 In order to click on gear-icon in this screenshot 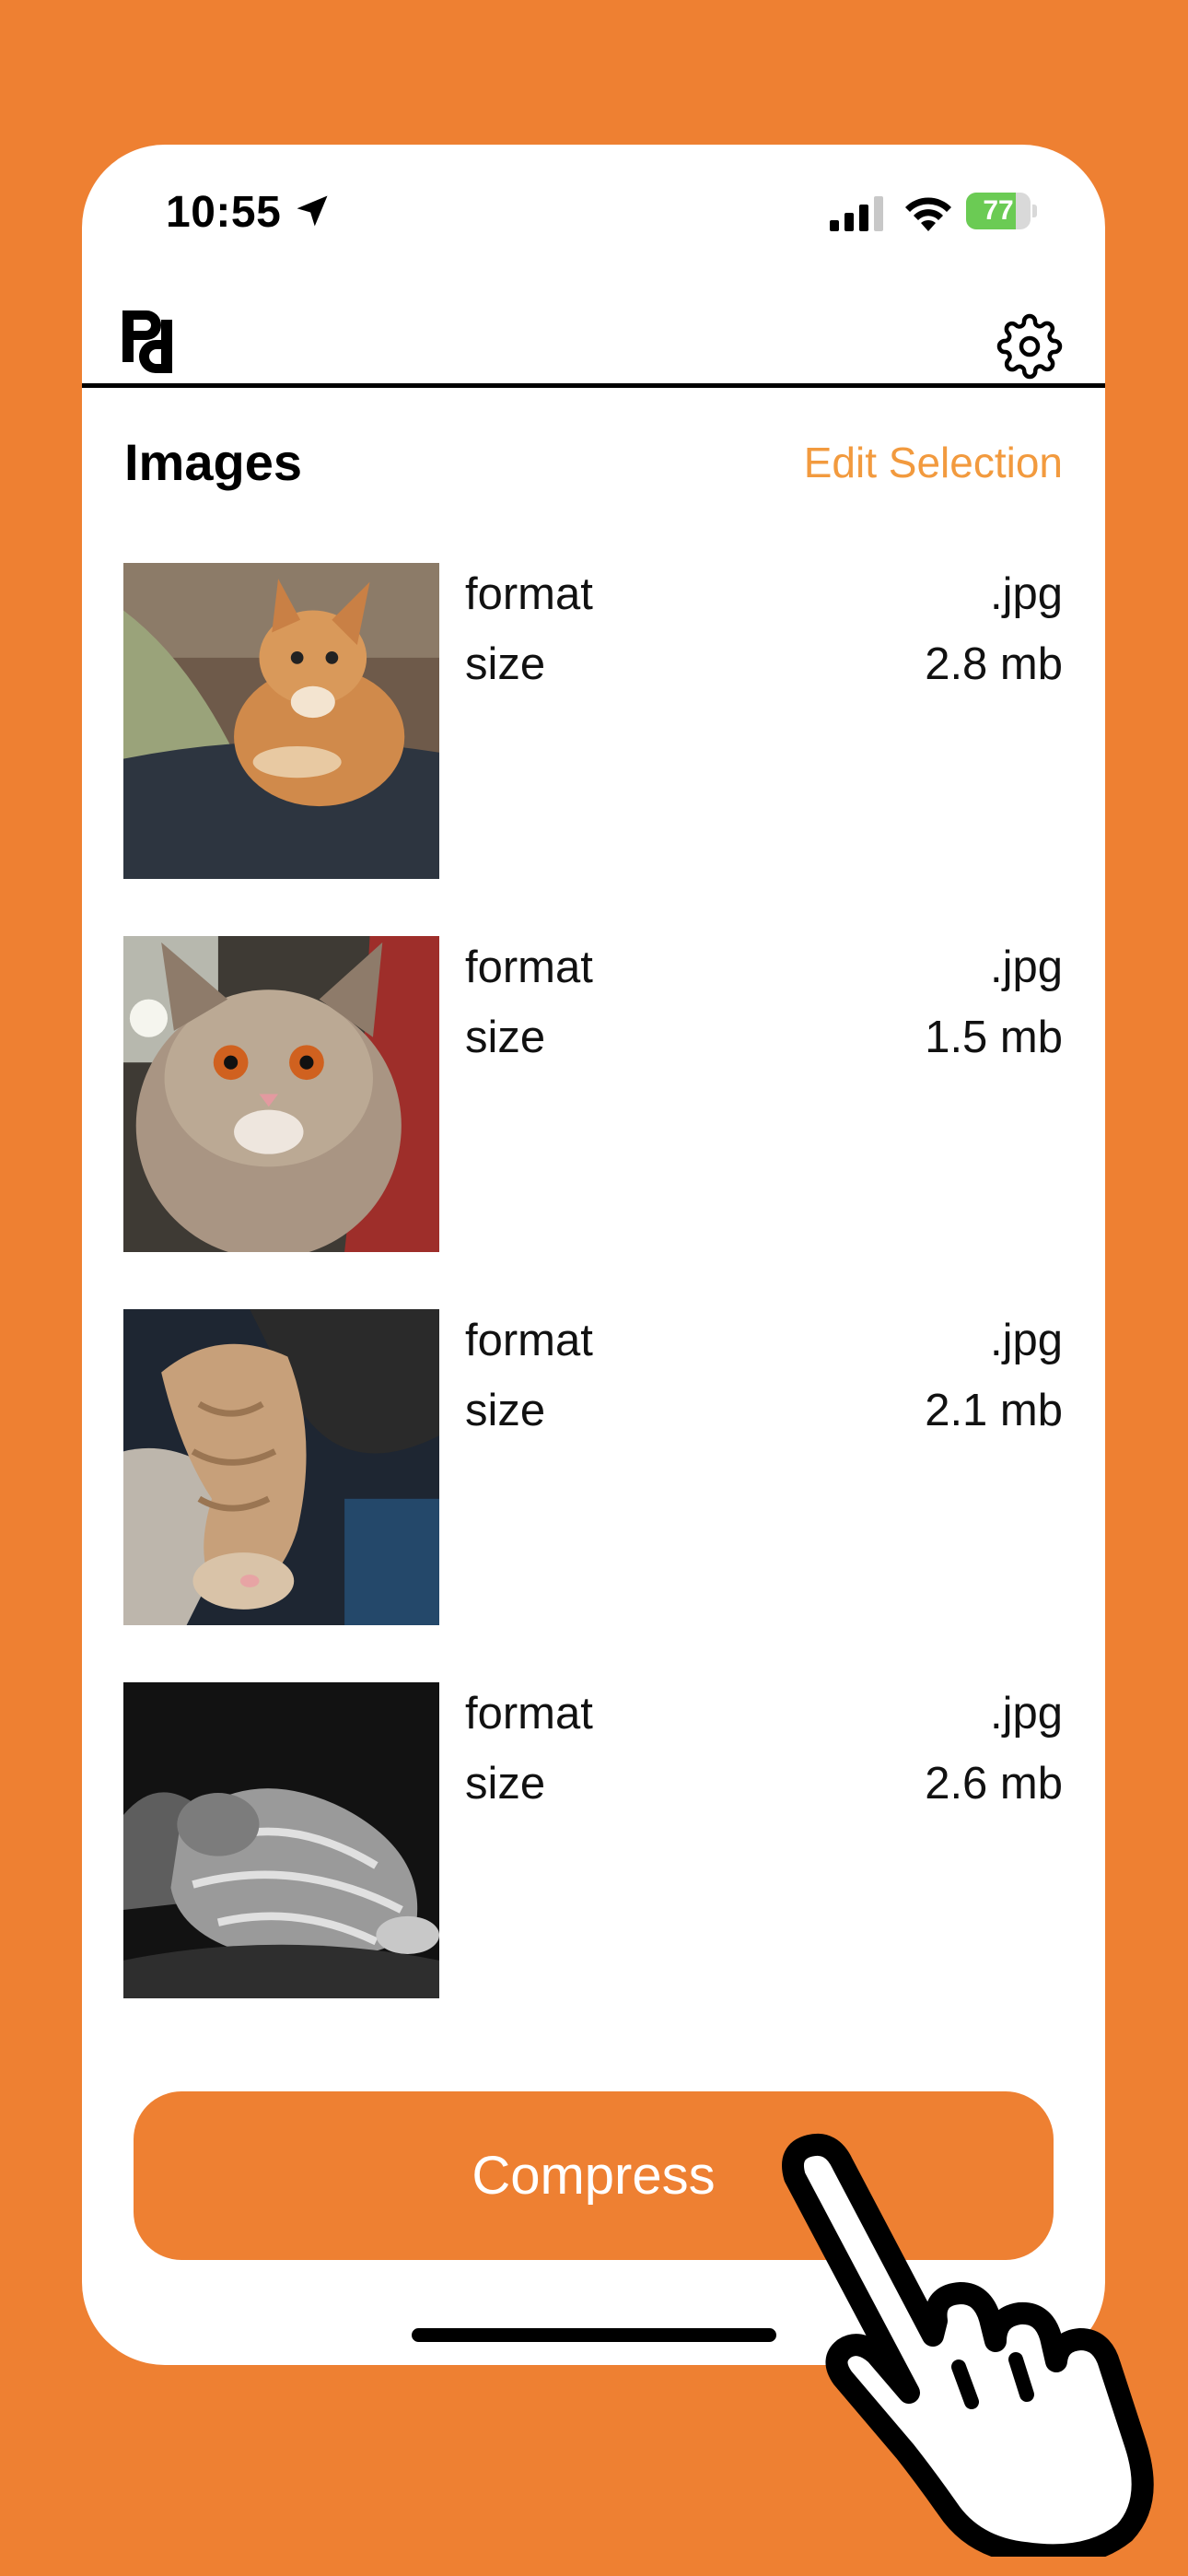, I will do `click(1029, 346)`.